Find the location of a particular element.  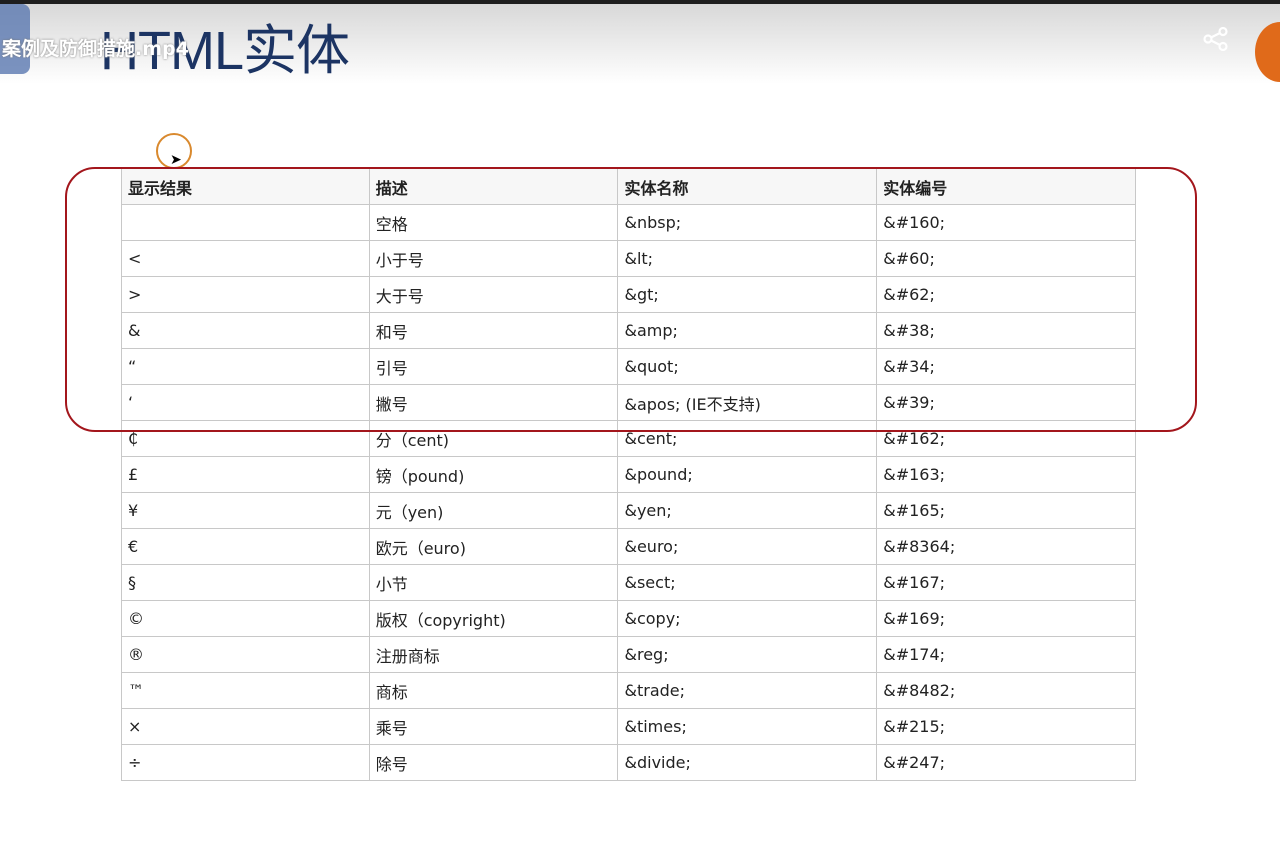

table-cell: &#60; is located at coordinates (1006, 258).